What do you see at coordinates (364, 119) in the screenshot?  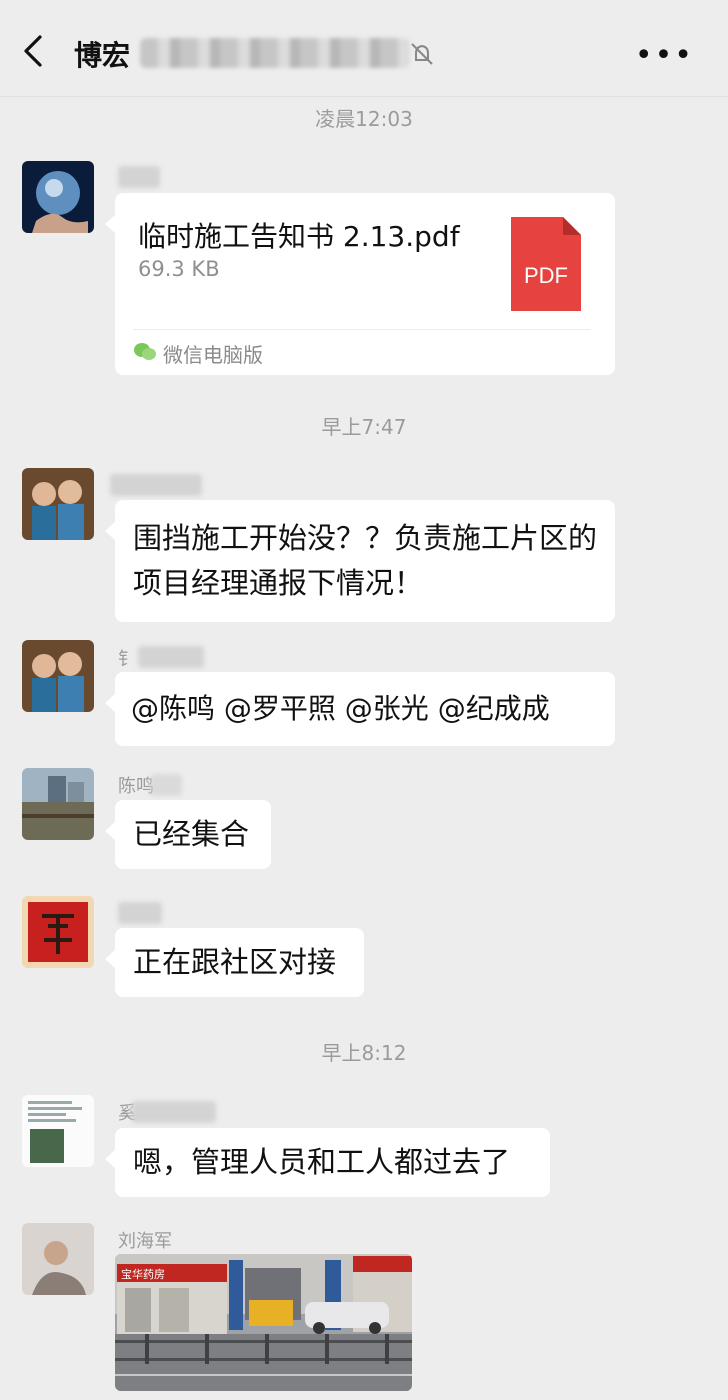 I see `timestamp: 凌晨12:03` at bounding box center [364, 119].